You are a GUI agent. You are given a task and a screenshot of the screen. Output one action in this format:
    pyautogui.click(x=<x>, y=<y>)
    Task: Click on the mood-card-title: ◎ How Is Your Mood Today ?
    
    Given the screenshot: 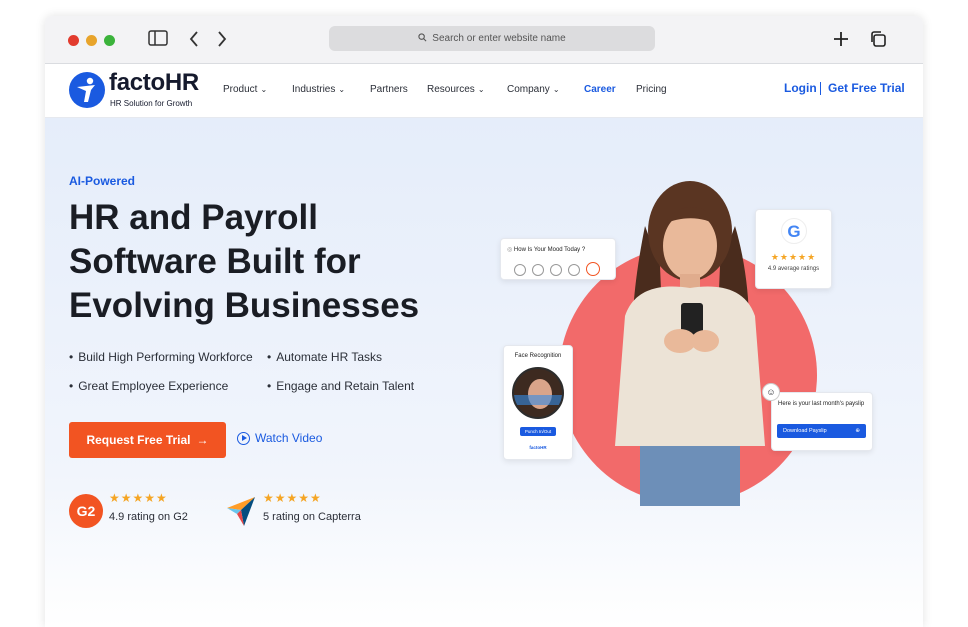 What is the action you would take?
    pyautogui.click(x=546, y=249)
    